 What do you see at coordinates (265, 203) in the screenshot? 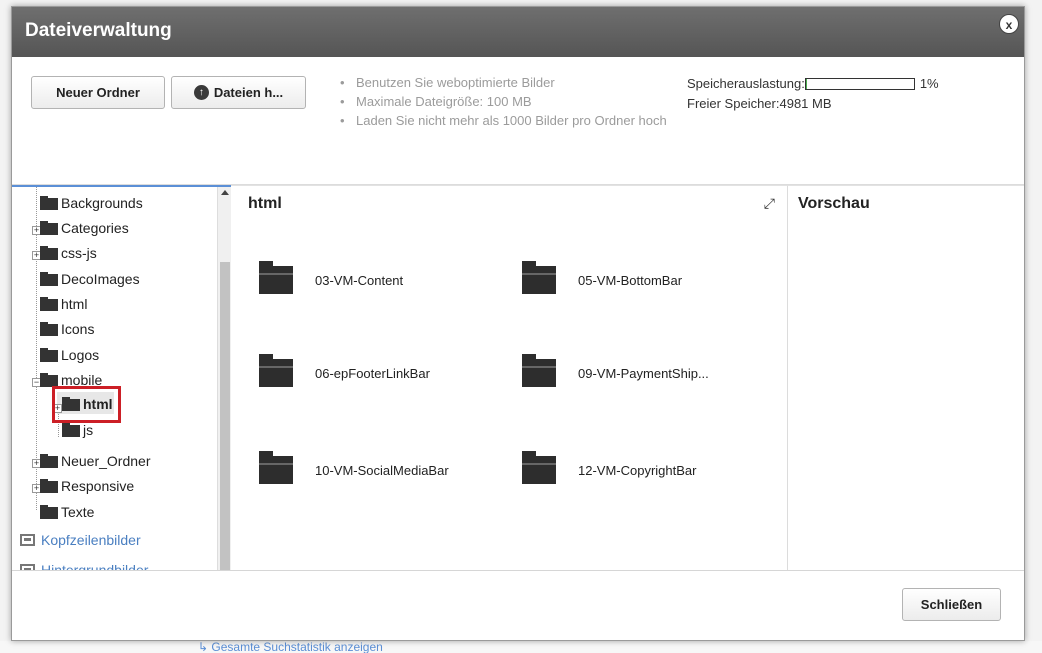
I see `current-folder-title: html` at bounding box center [265, 203].